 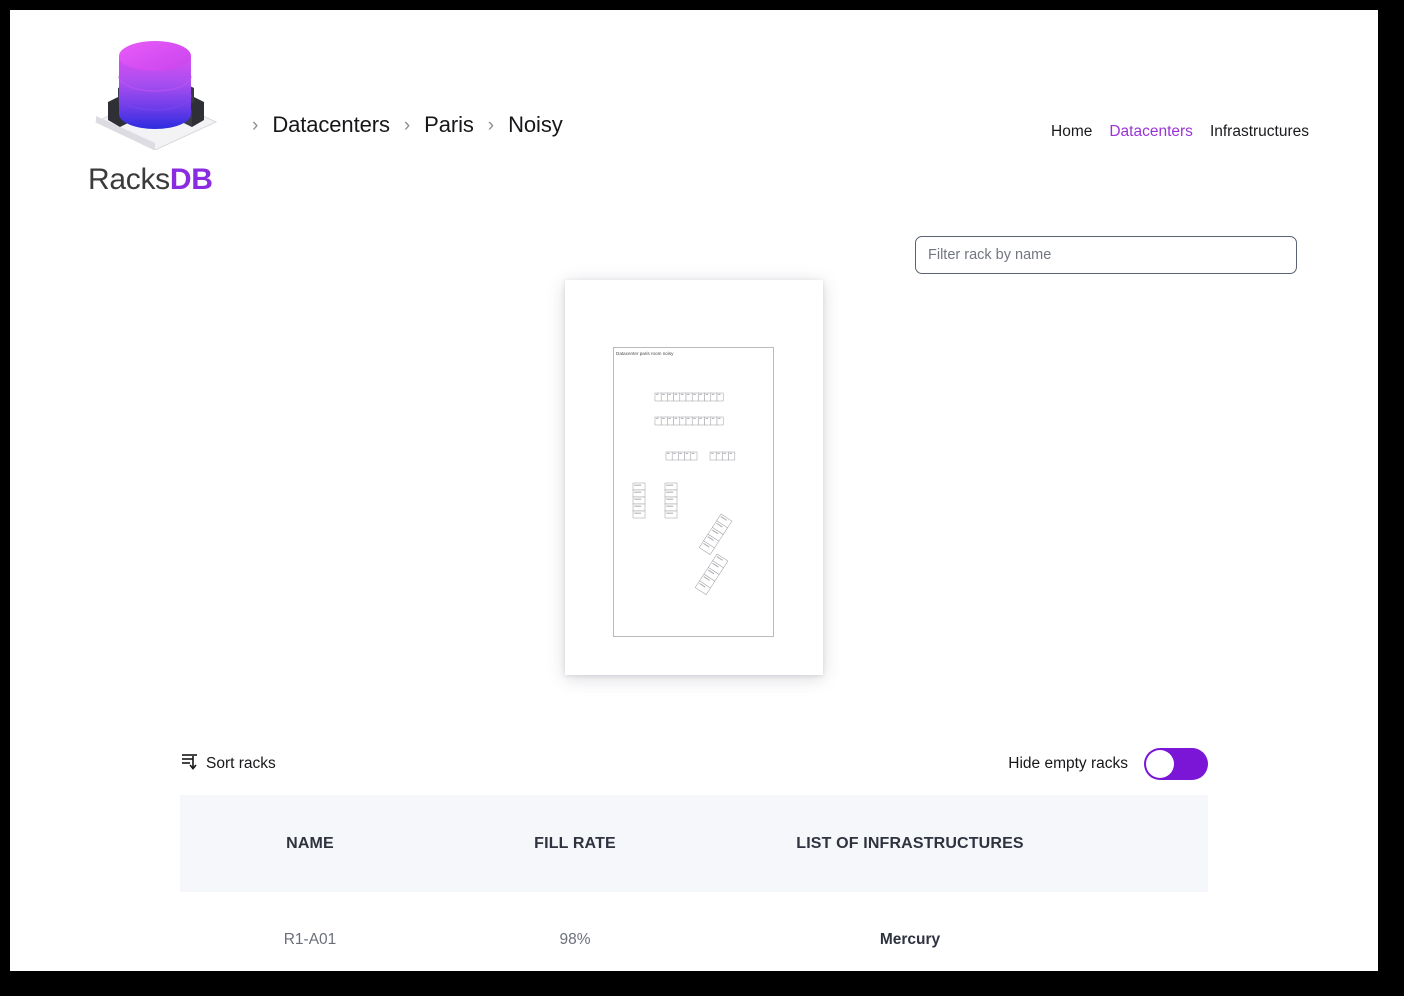 What do you see at coordinates (310, 939) in the screenshot?
I see `cell-rack-name: R1-A01` at bounding box center [310, 939].